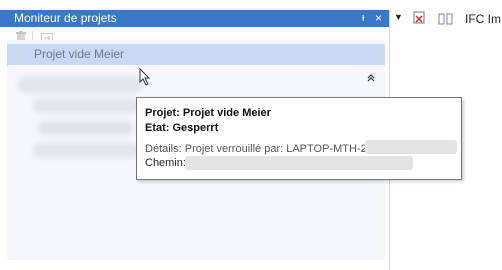  I want to click on right-toolbar: ▼ IFC Im, so click(446, 19).